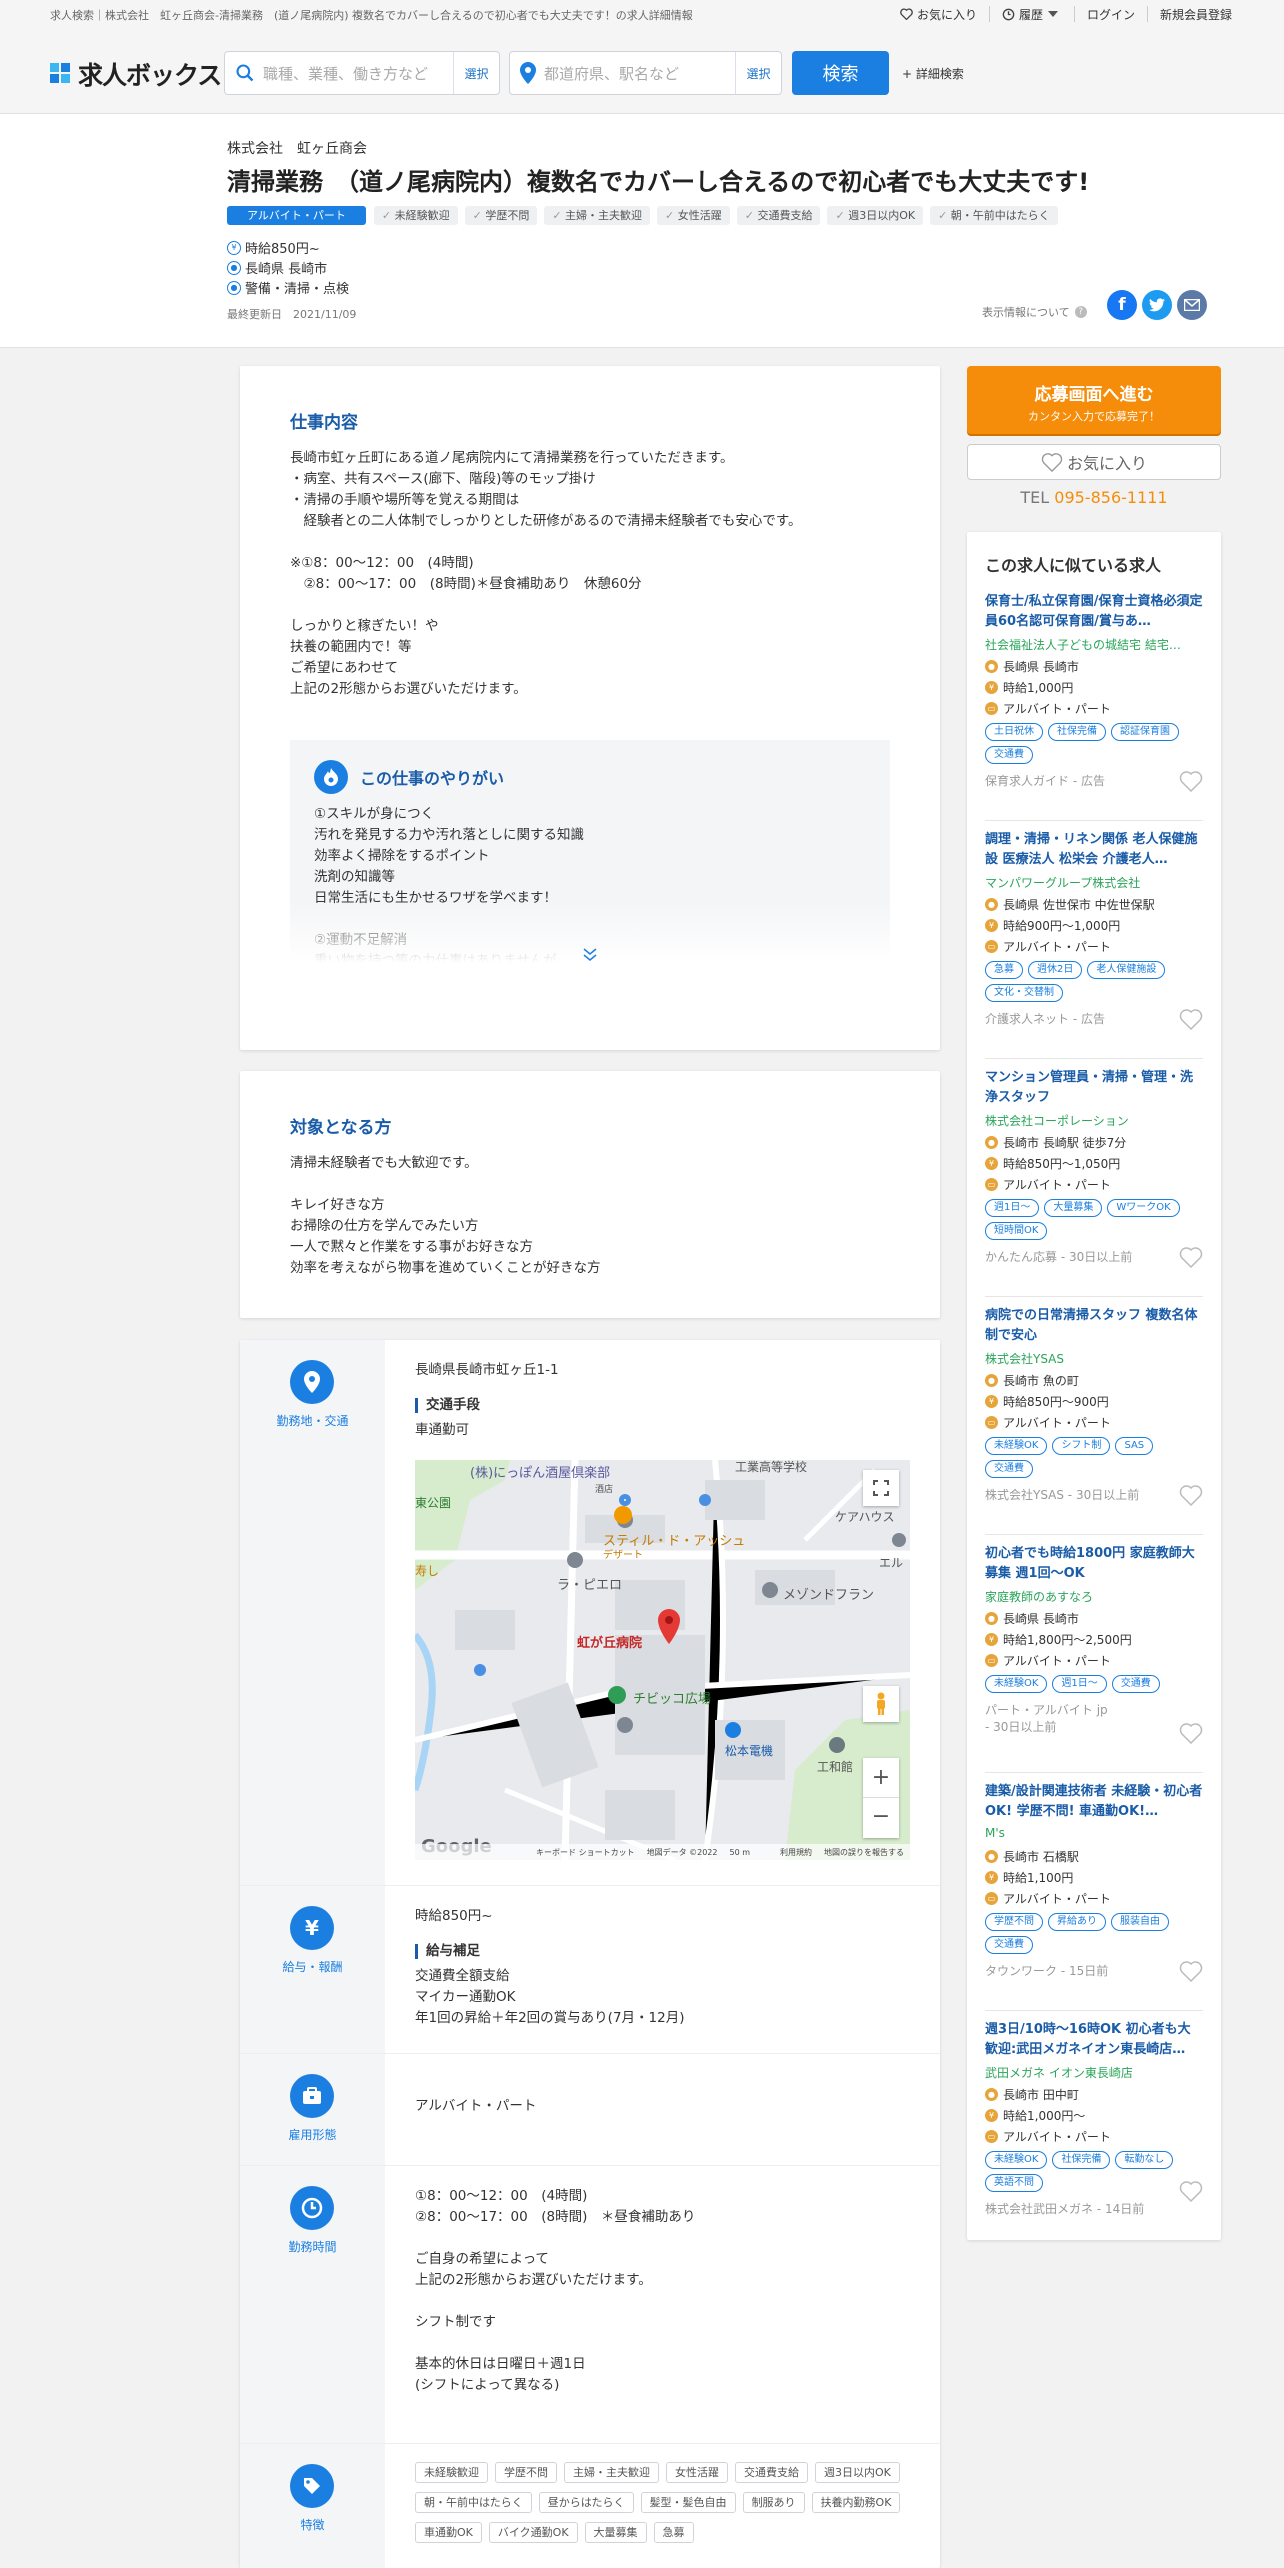 This screenshot has height=2568, width=1284. Describe the element at coordinates (1094, 1058) in the screenshot. I see `job-divider` at that location.